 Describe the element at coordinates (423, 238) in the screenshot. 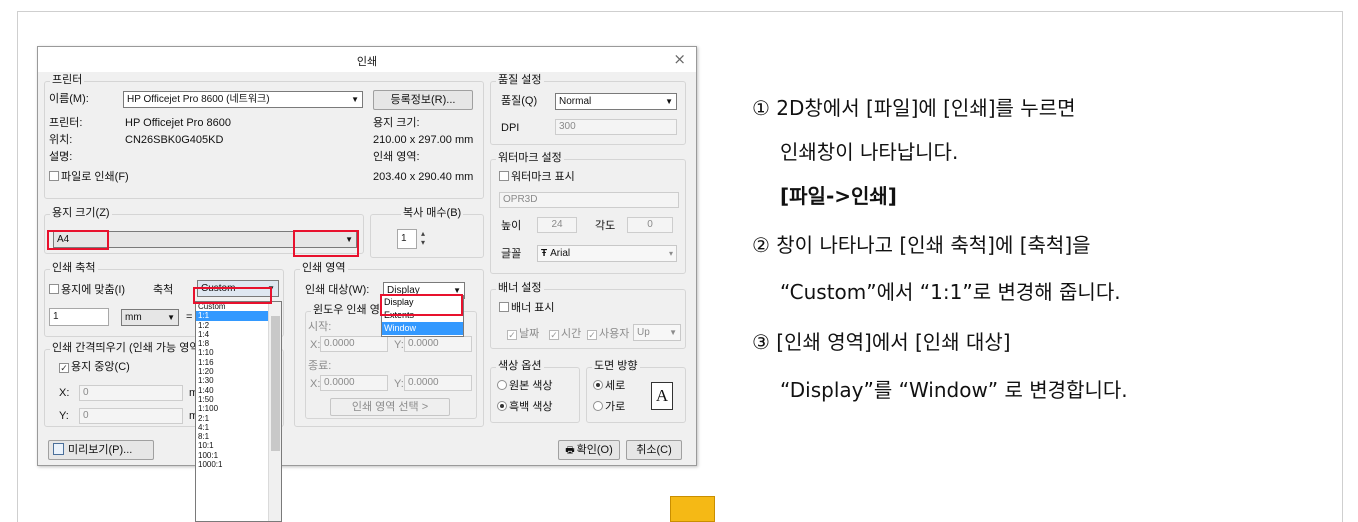

I see `copies-spinner-icon: ▴ ▾` at that location.